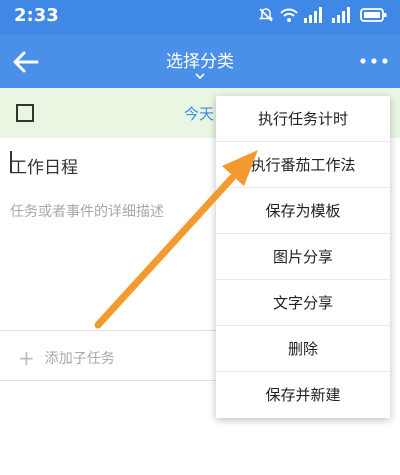  What do you see at coordinates (36, 15) in the screenshot?
I see `status-time: 2:33` at bounding box center [36, 15].